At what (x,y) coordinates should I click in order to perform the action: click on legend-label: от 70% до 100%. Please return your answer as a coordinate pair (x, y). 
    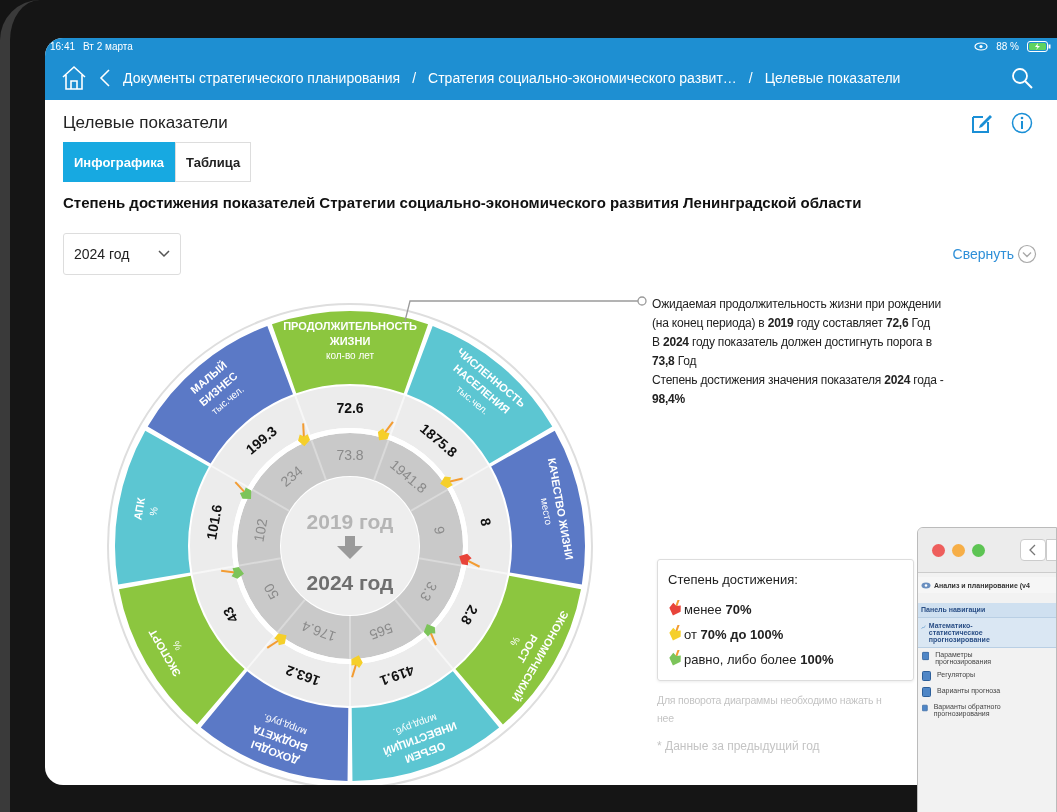
    Looking at the image, I should click on (734, 634).